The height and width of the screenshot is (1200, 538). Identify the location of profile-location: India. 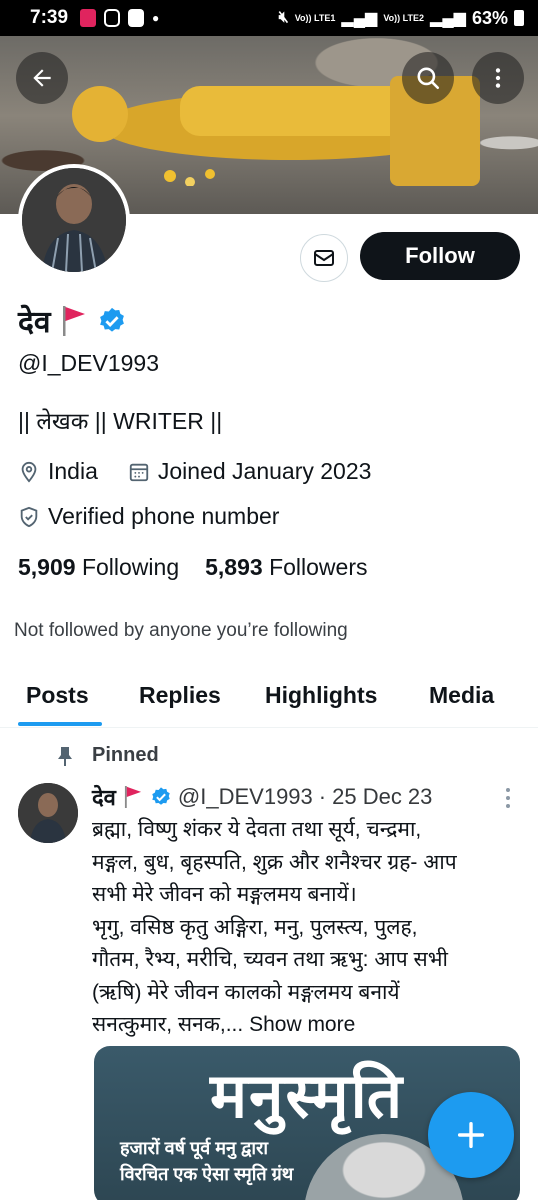
(73, 471).